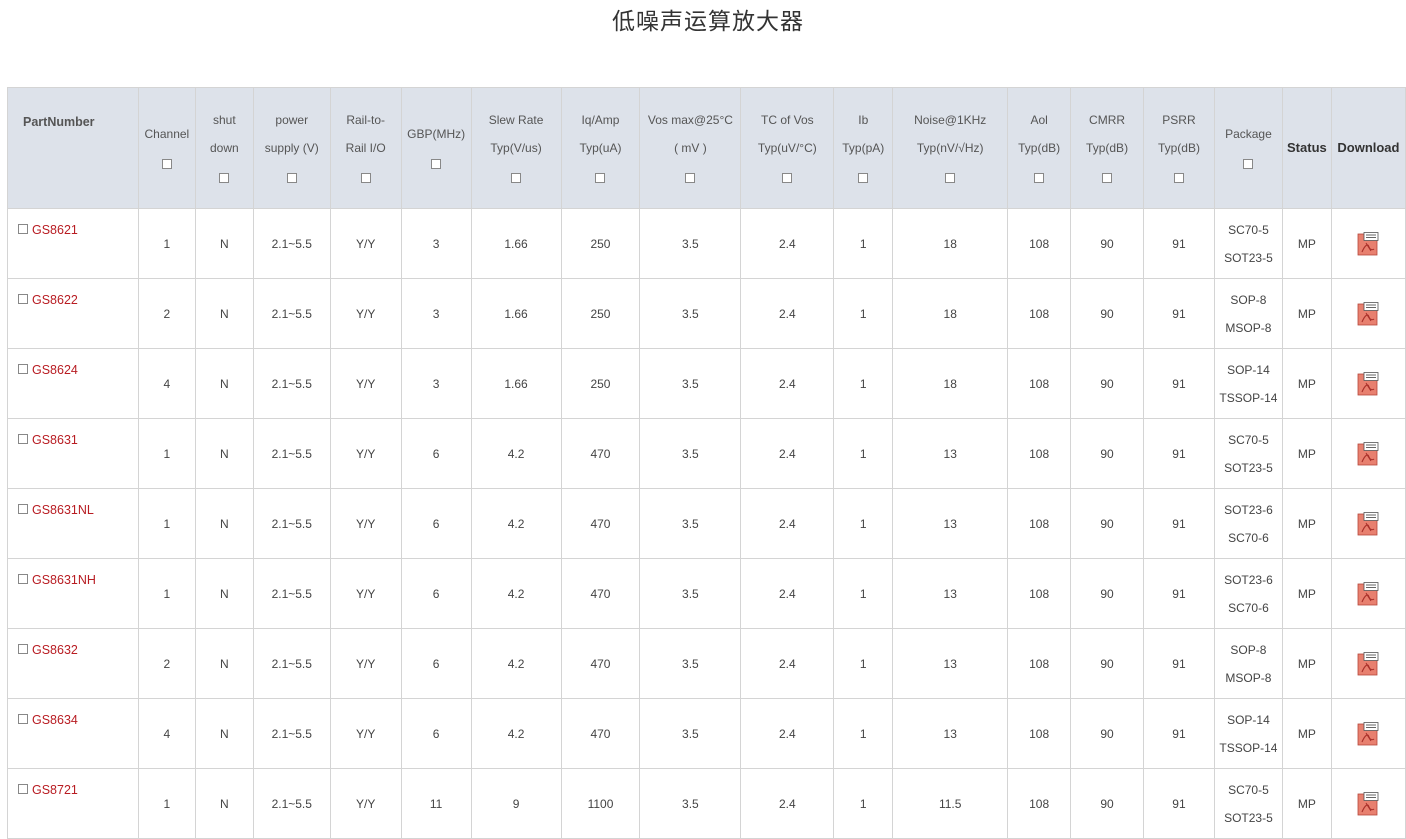 The height and width of the screenshot is (839, 1406). What do you see at coordinates (64, 580) in the screenshot?
I see `part-number-link: GS8631NH` at bounding box center [64, 580].